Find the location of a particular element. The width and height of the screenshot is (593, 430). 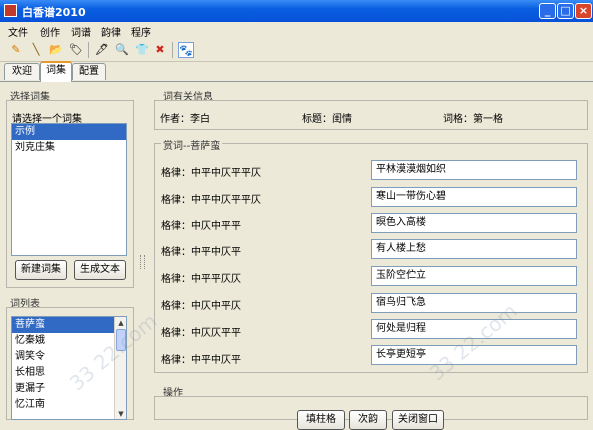

pattern-label: 格律：中平平仄仄 is located at coordinates (201, 279).